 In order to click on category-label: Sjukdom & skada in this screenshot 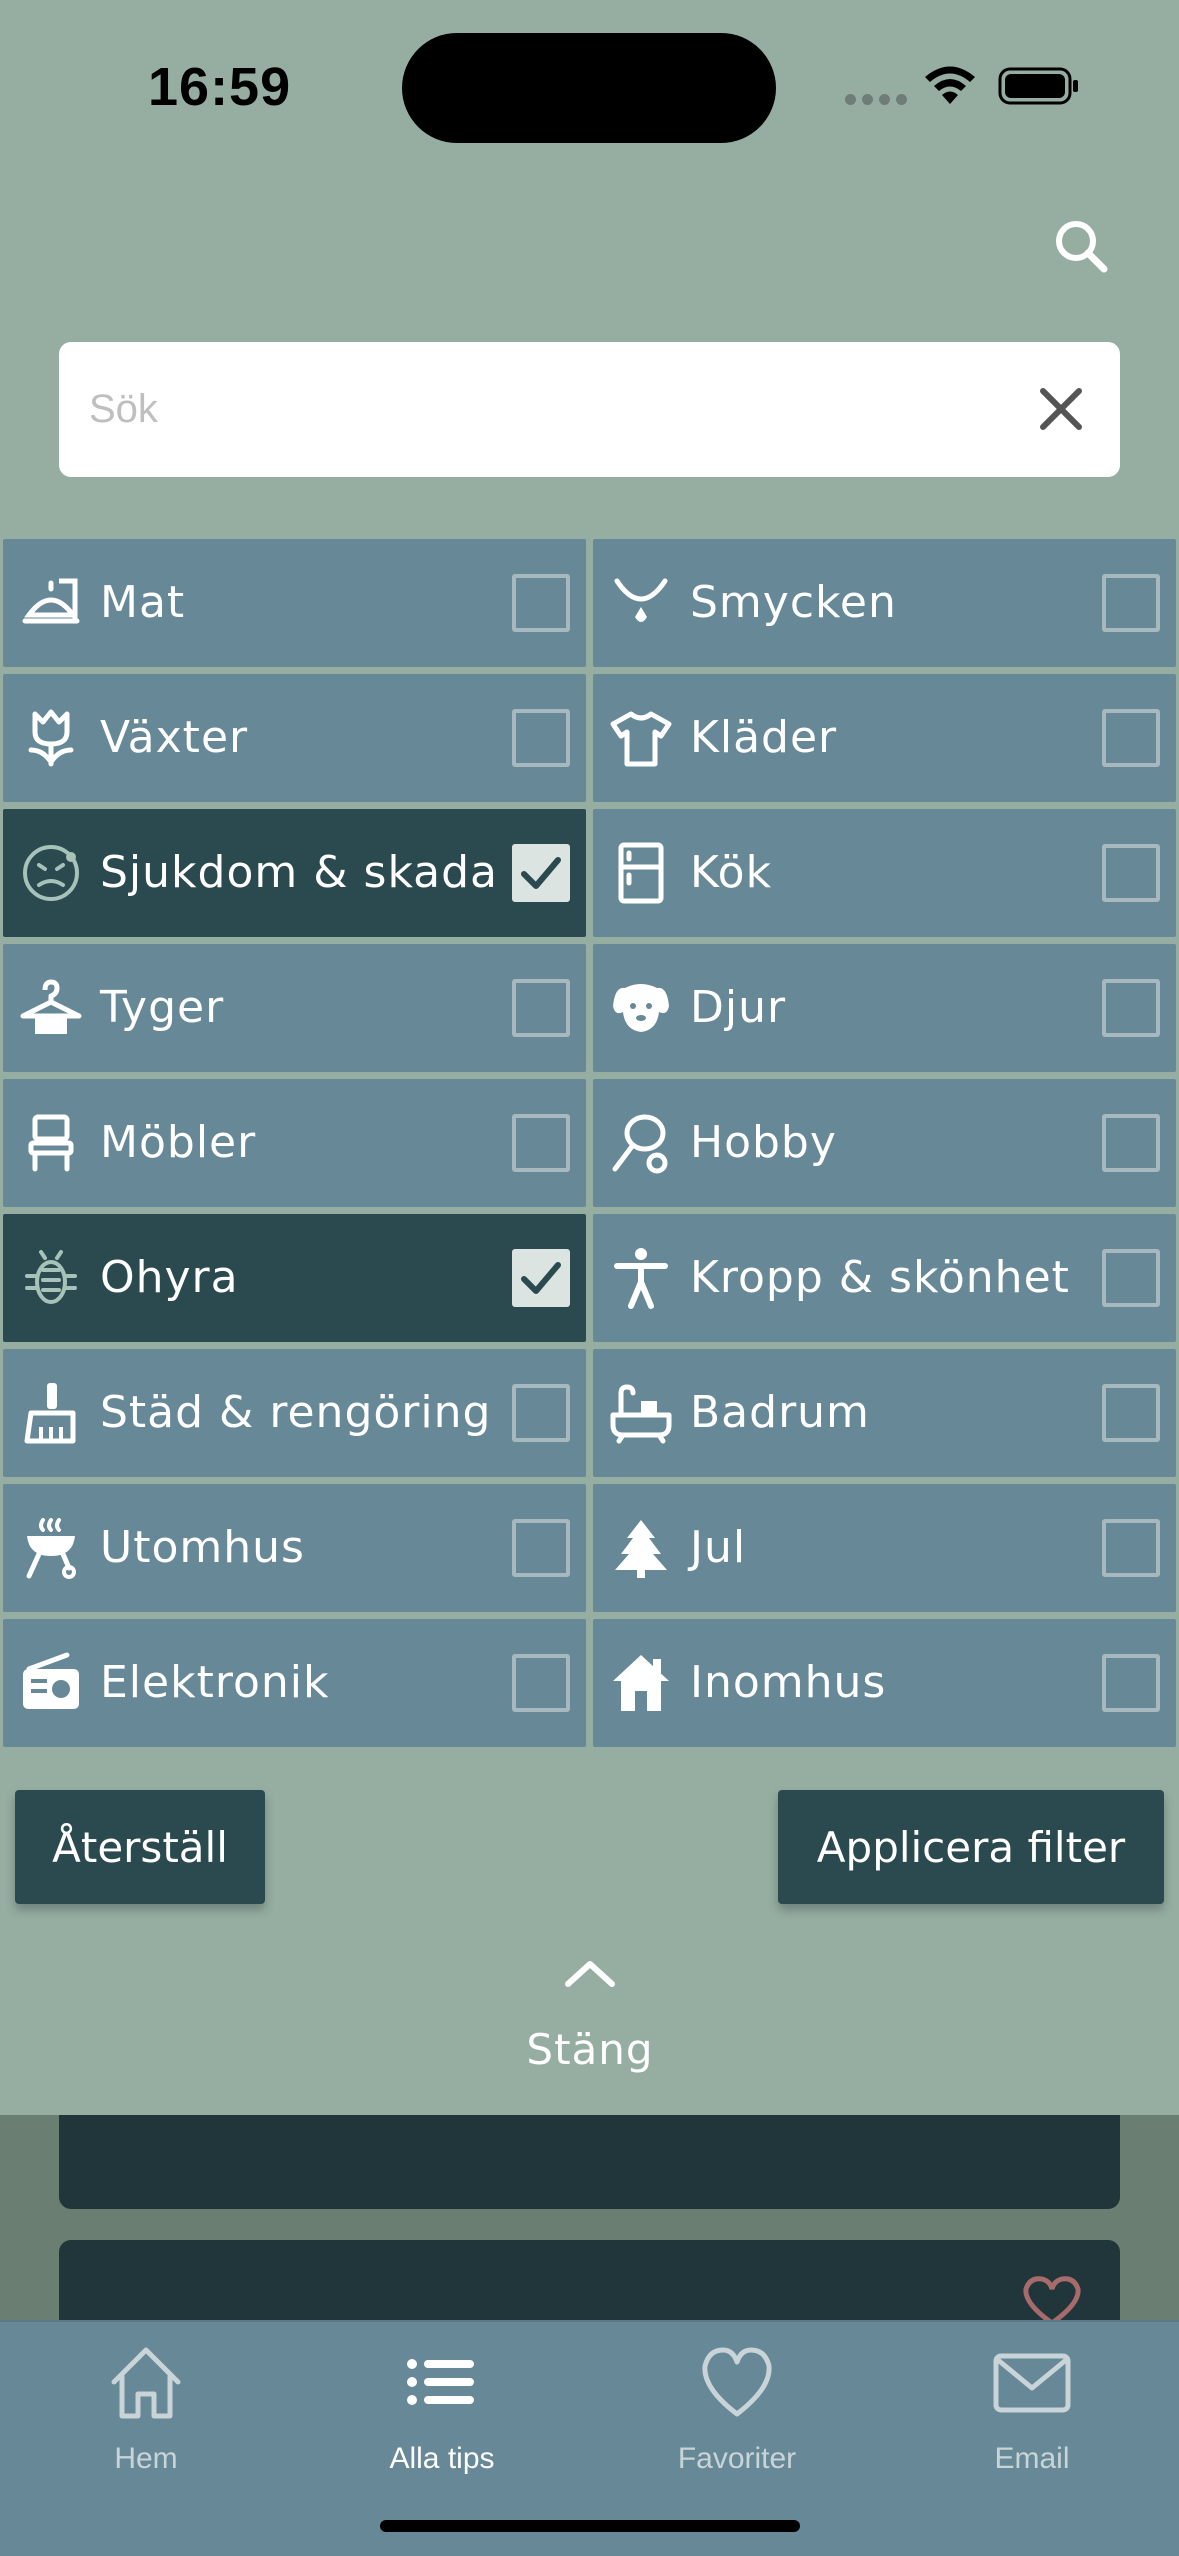, I will do `click(299, 872)`.